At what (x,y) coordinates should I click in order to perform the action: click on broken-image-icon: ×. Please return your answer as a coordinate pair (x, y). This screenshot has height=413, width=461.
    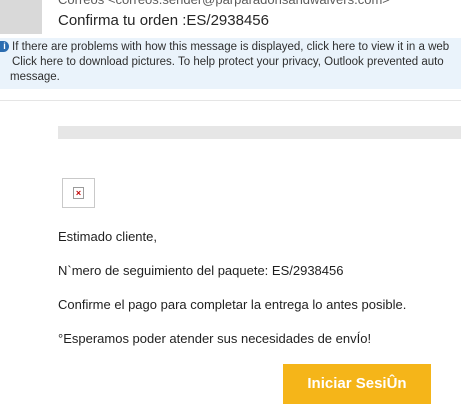
    Looking at the image, I should click on (78, 193).